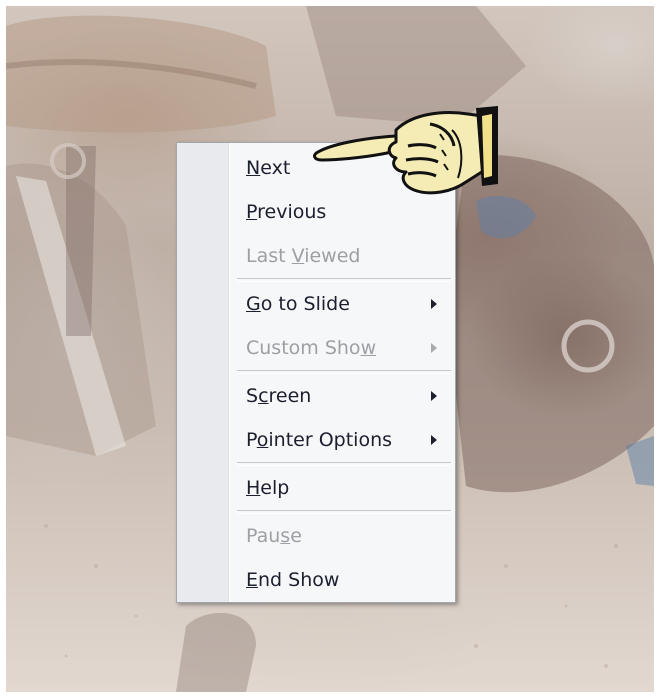 Image resolution: width=657 pixels, height=696 pixels. What do you see at coordinates (319, 440) in the screenshot?
I see `menu-item-label: Pointer Options` at bounding box center [319, 440].